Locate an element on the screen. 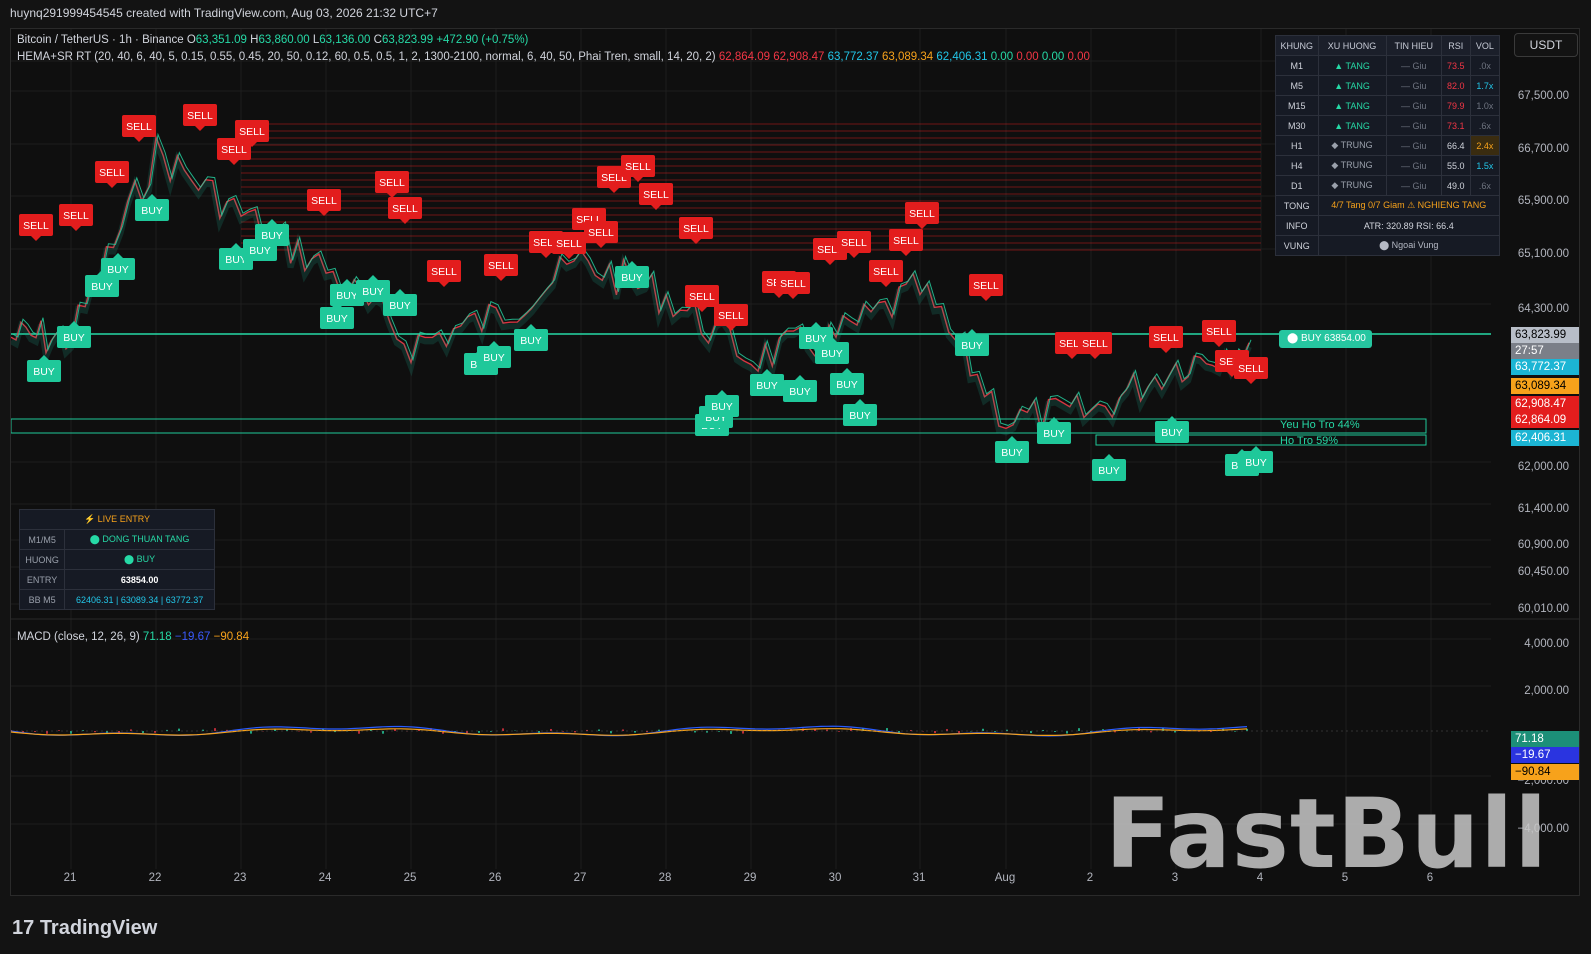  table-summary-row: INFO ATR: 320.89 RSI: 66.4 is located at coordinates (1388, 225).